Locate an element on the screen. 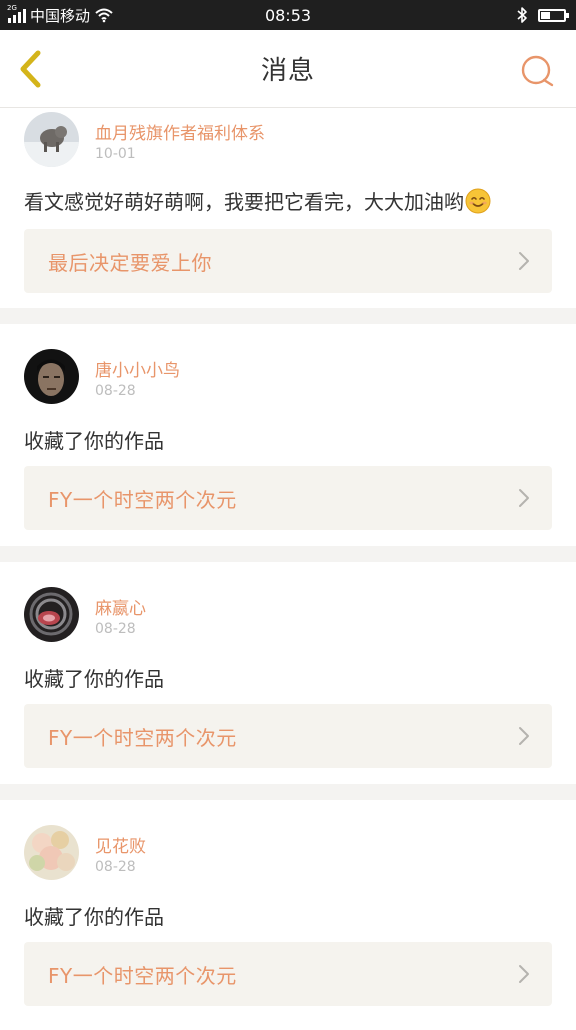 The image size is (576, 1030). message-date: 10-01 is located at coordinates (115, 154).